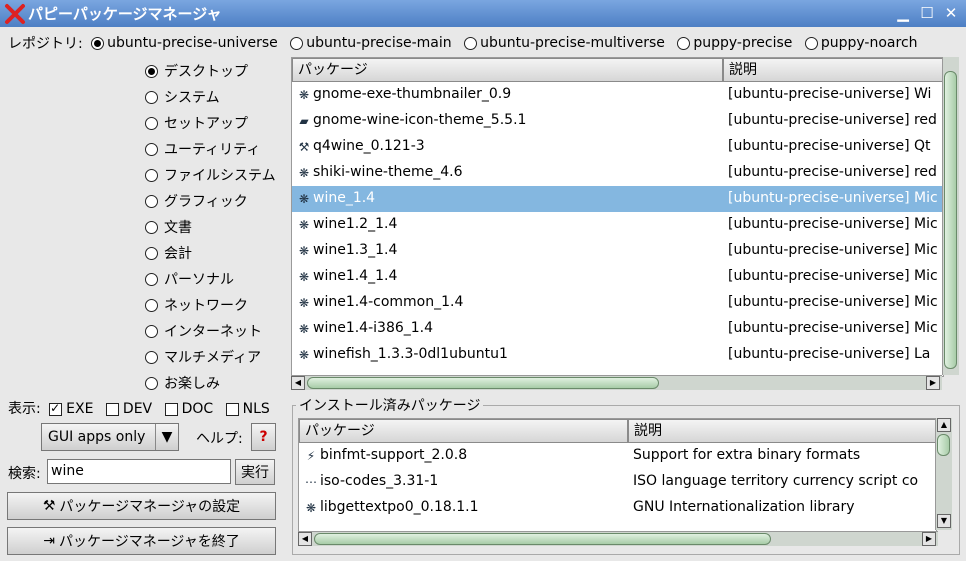 Image resolution: width=966 pixels, height=561 pixels. I want to click on repo-option-1: ubuntu-precise-main, so click(371, 43).